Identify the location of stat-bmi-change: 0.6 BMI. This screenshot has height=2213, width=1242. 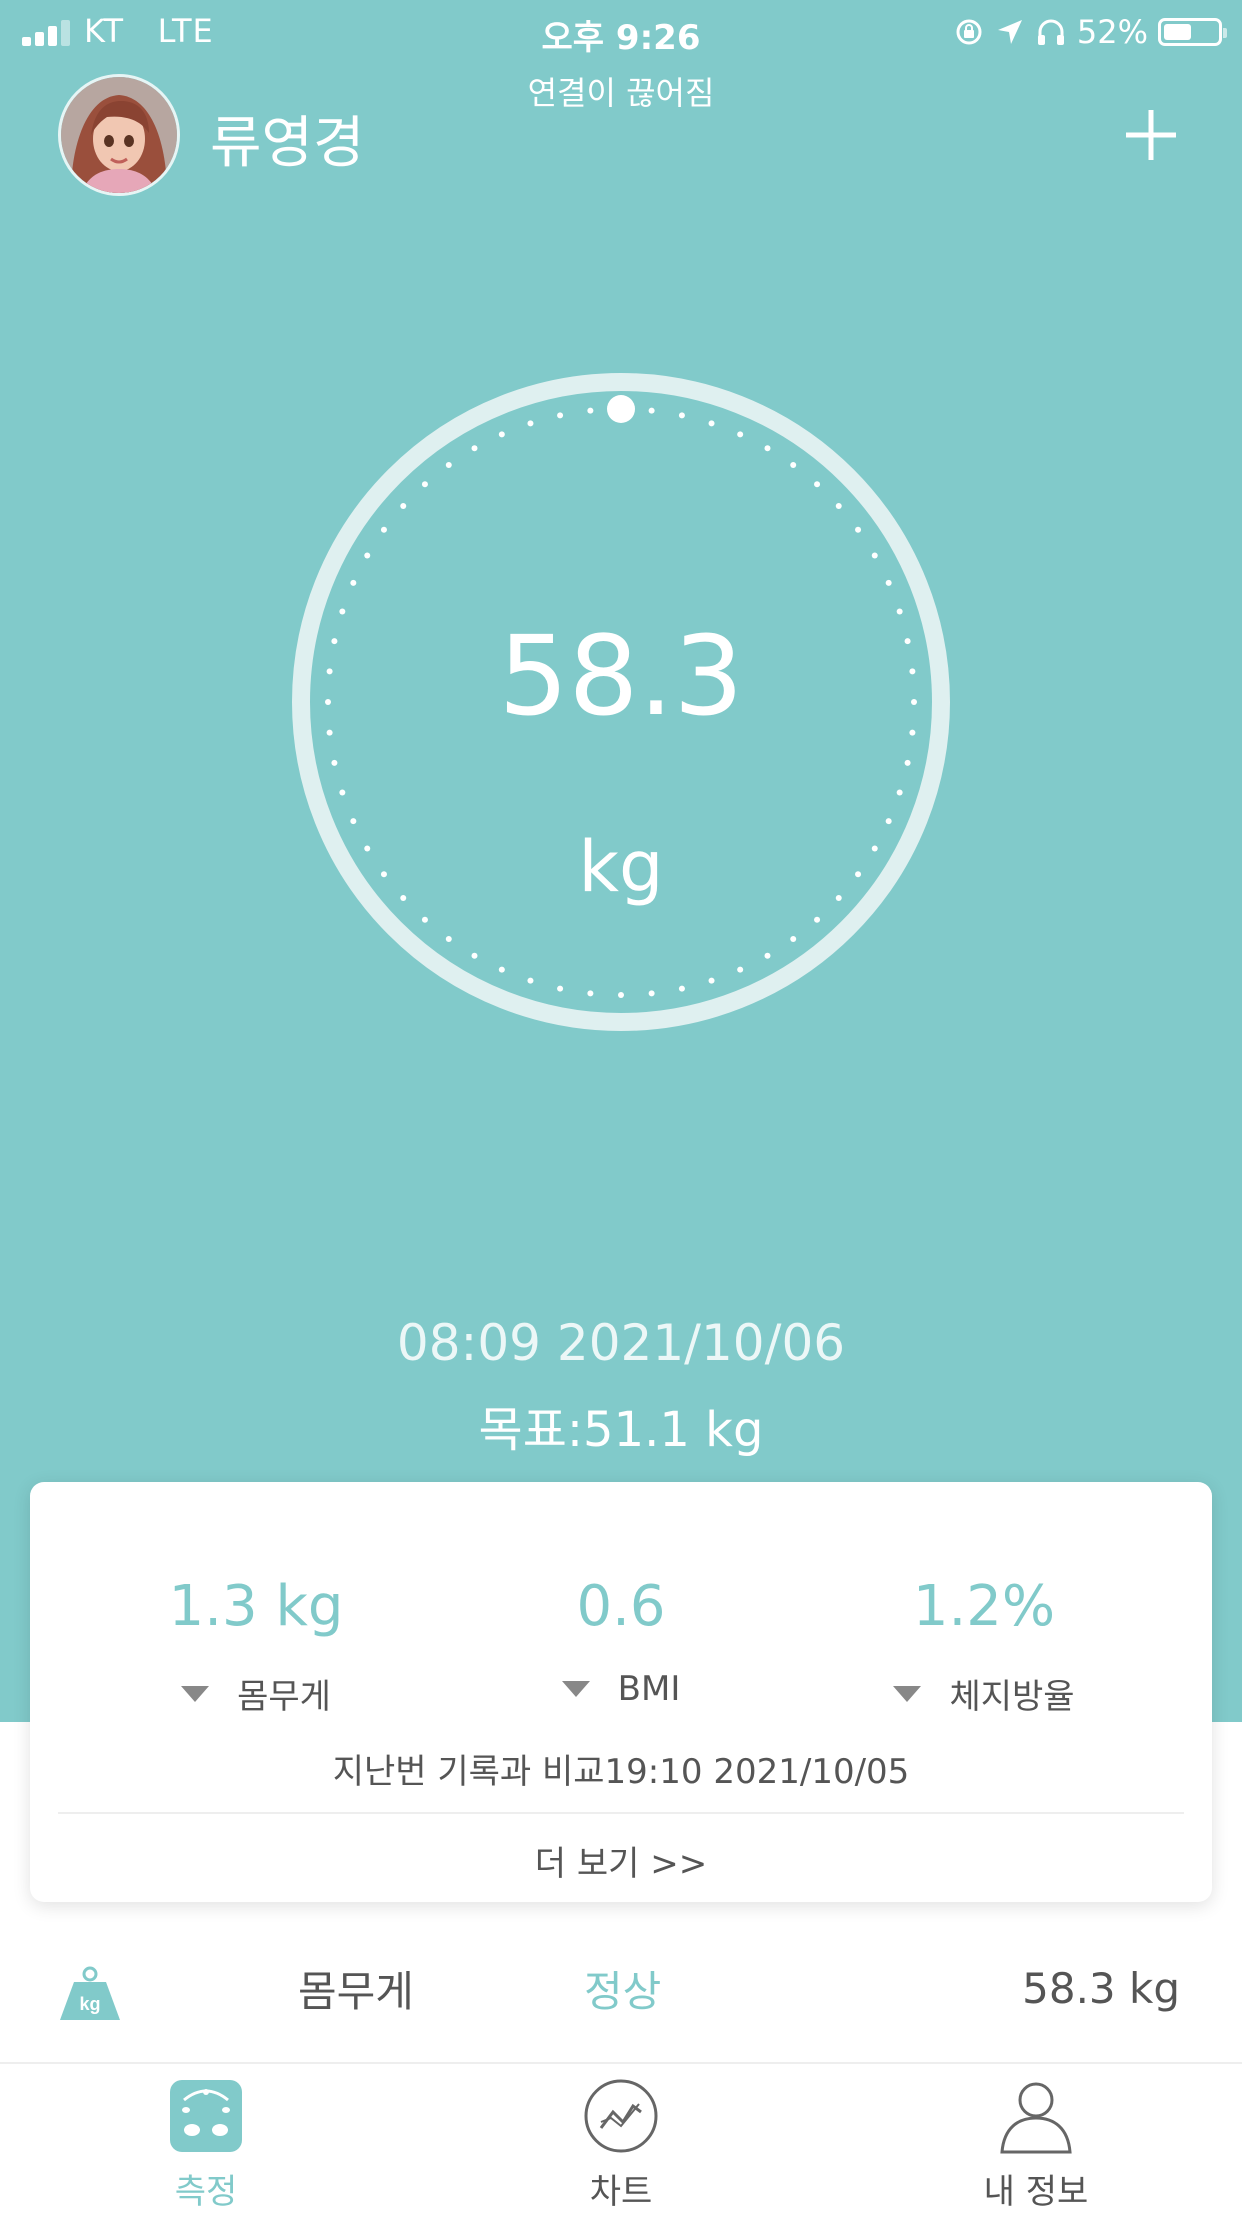
(621, 1641).